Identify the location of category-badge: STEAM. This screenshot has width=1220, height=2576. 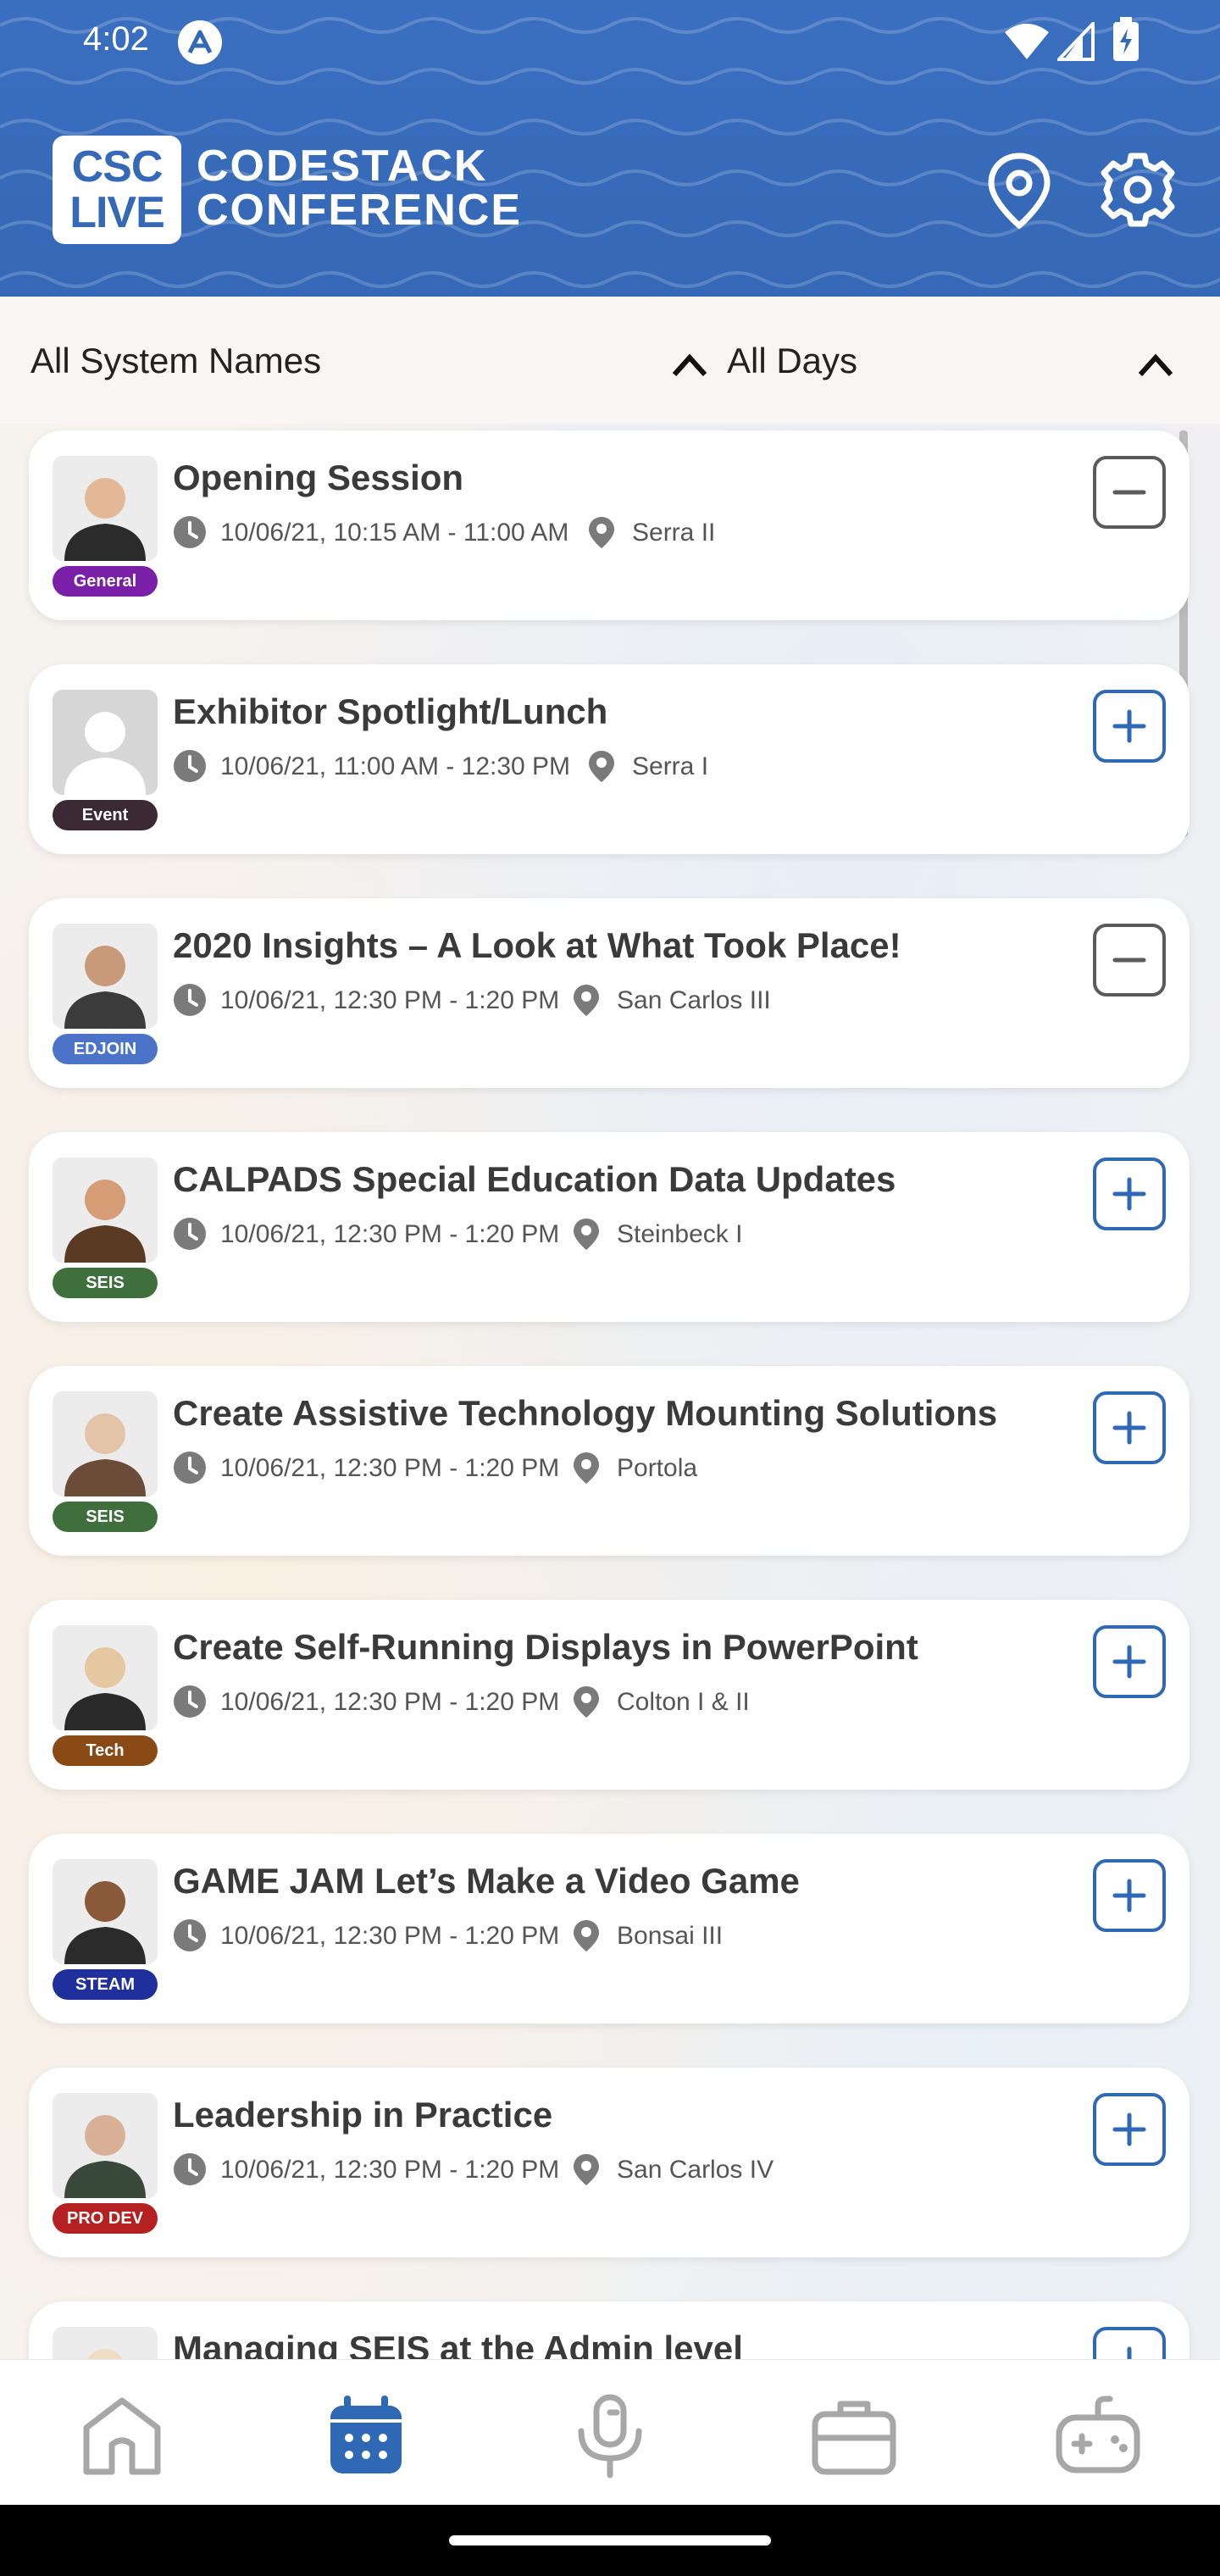
(105, 1984).